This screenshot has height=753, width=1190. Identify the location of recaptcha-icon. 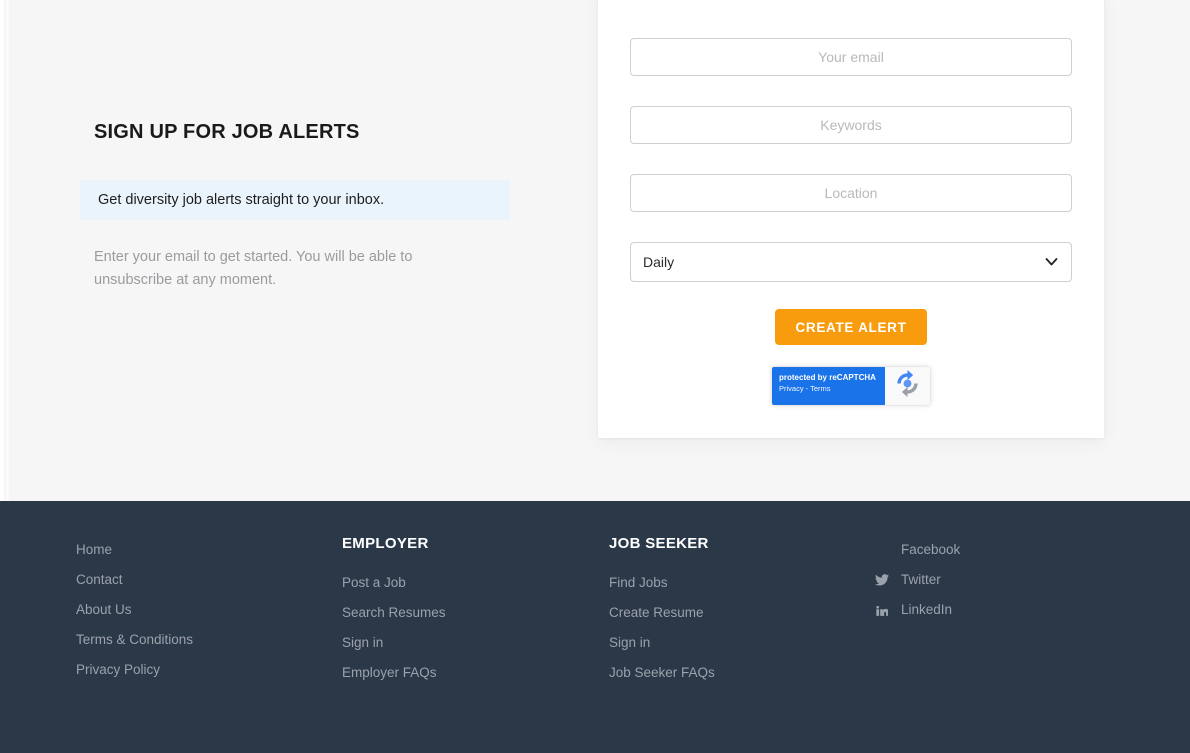
(907, 386).